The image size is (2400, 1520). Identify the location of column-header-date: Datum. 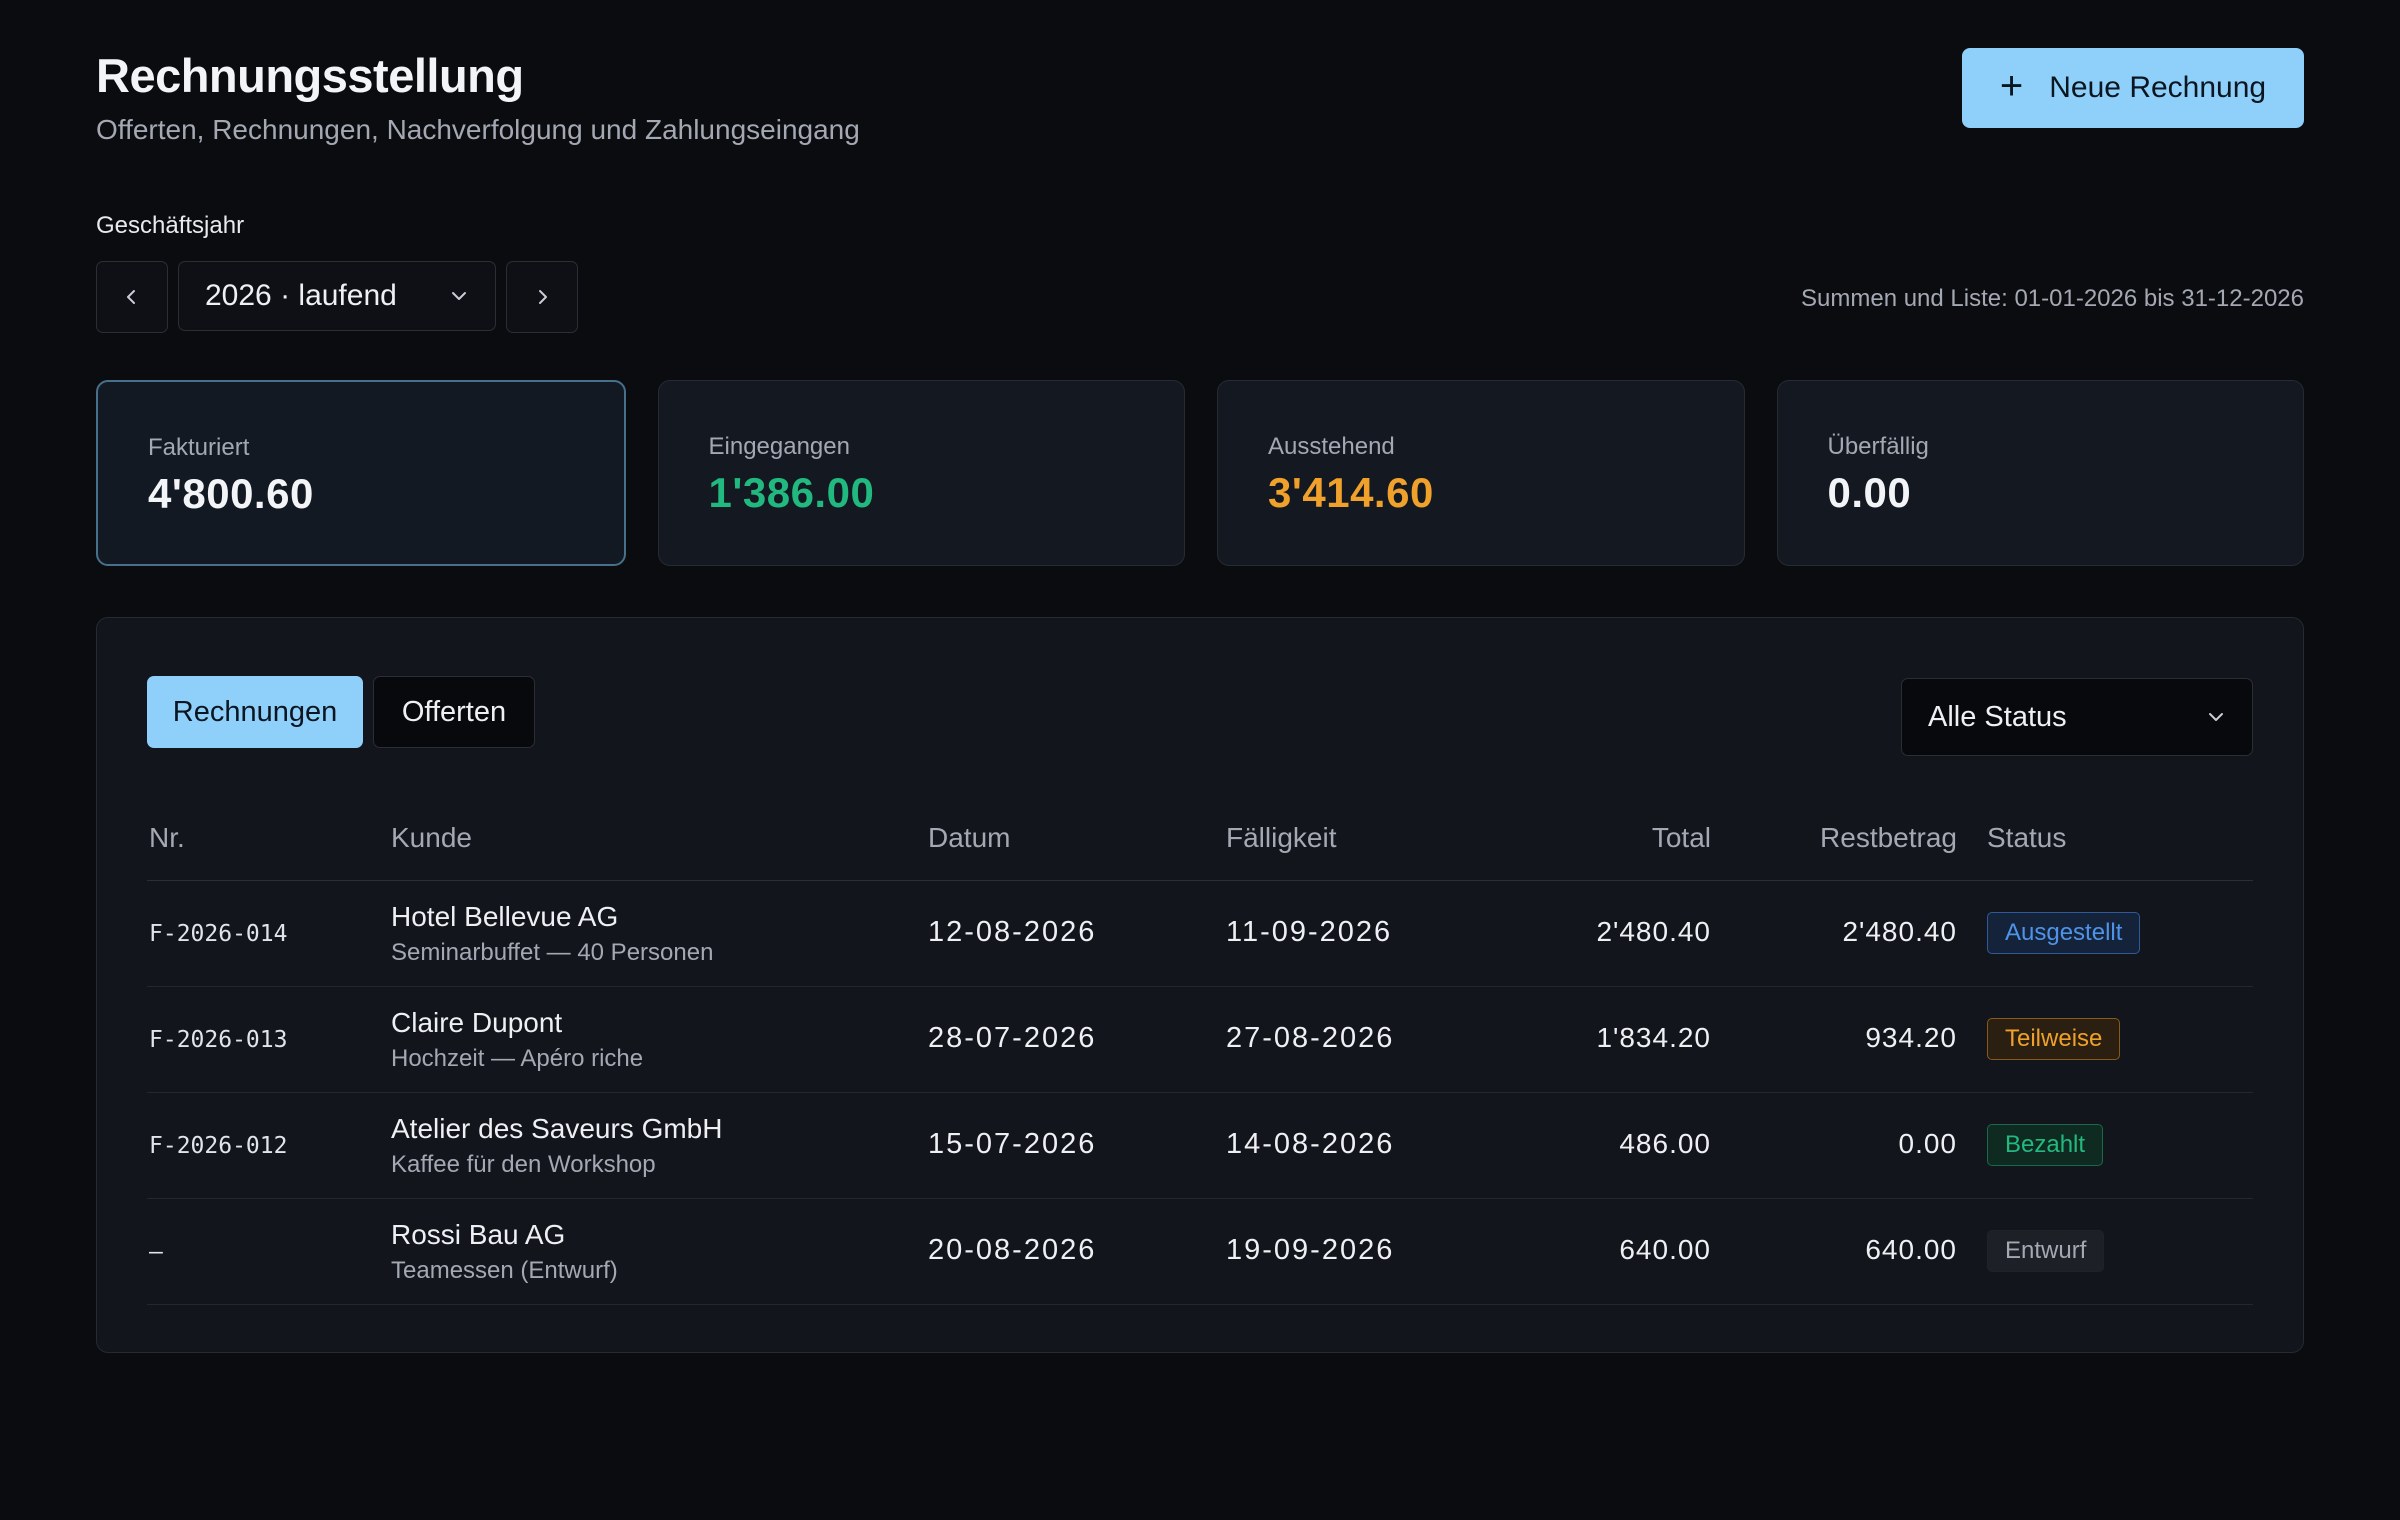
(969, 838).